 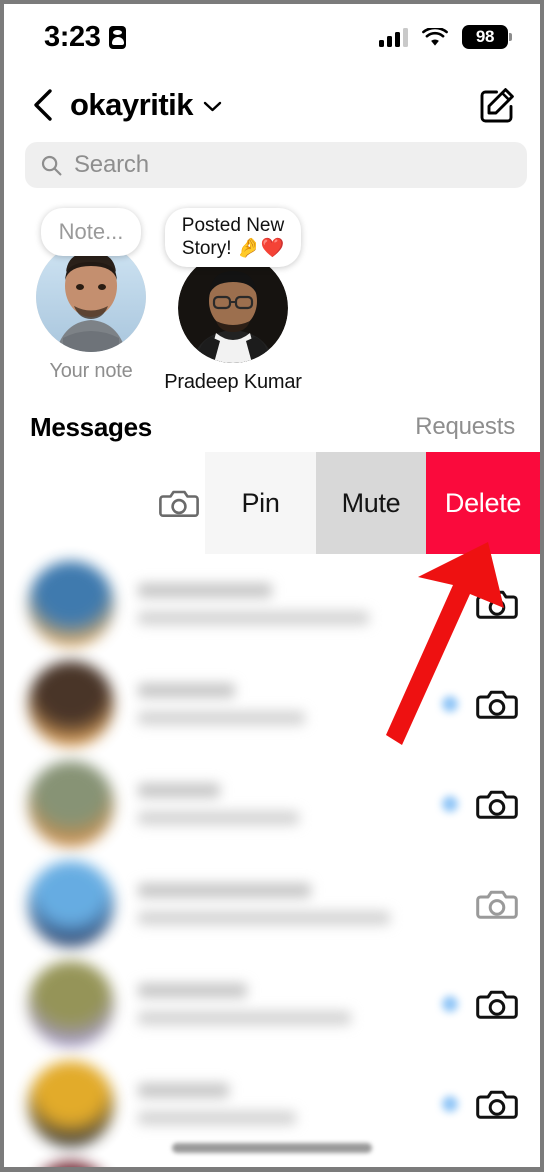 What do you see at coordinates (272, 37) in the screenshot?
I see `status-bar: 3:23 98` at bounding box center [272, 37].